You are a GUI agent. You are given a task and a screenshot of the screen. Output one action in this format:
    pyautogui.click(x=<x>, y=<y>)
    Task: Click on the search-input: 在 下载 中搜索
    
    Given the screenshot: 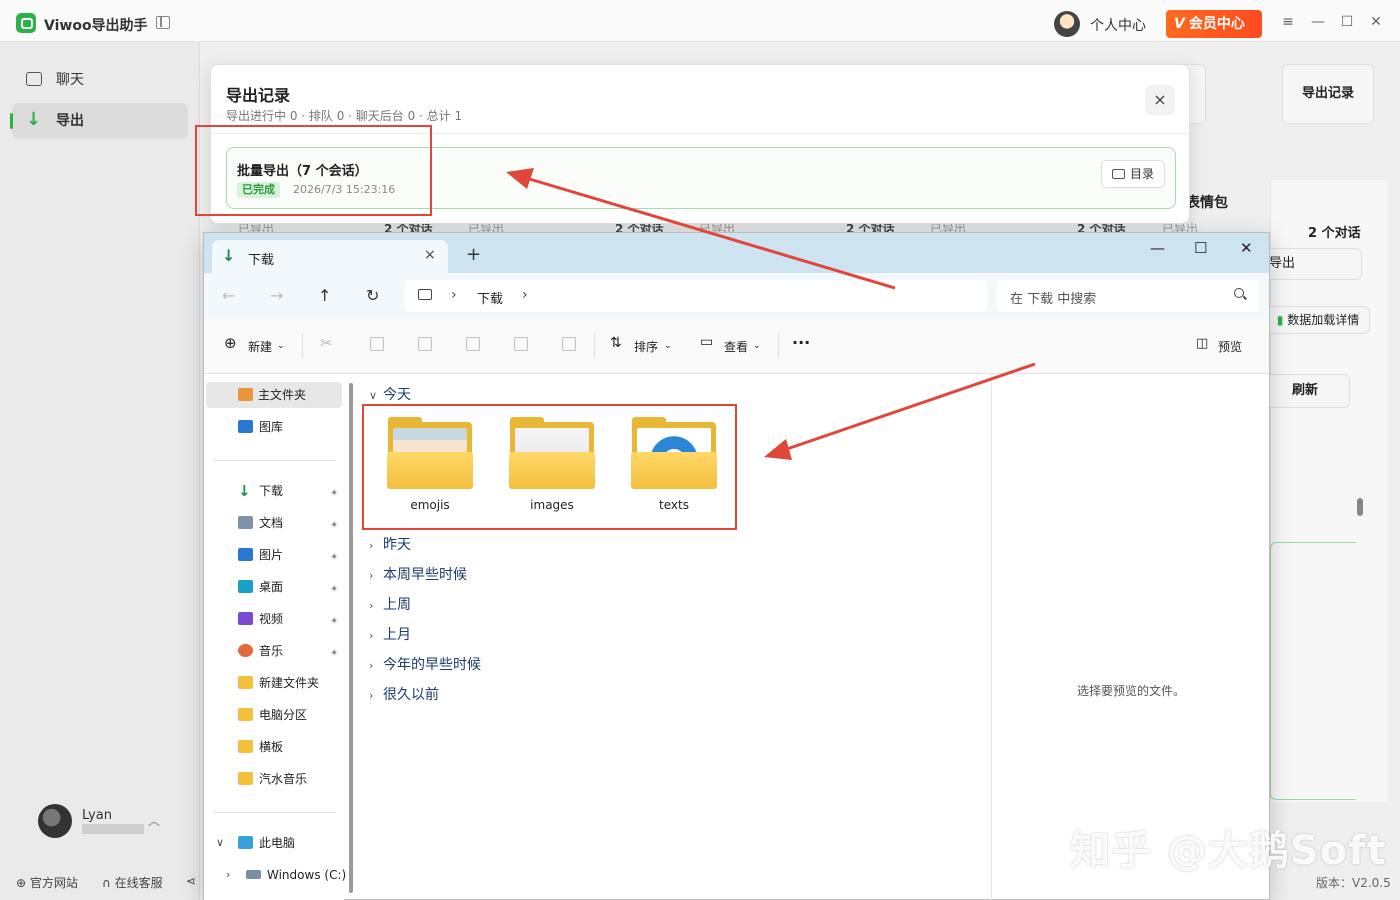 What is the action you would take?
    pyautogui.click(x=1127, y=296)
    